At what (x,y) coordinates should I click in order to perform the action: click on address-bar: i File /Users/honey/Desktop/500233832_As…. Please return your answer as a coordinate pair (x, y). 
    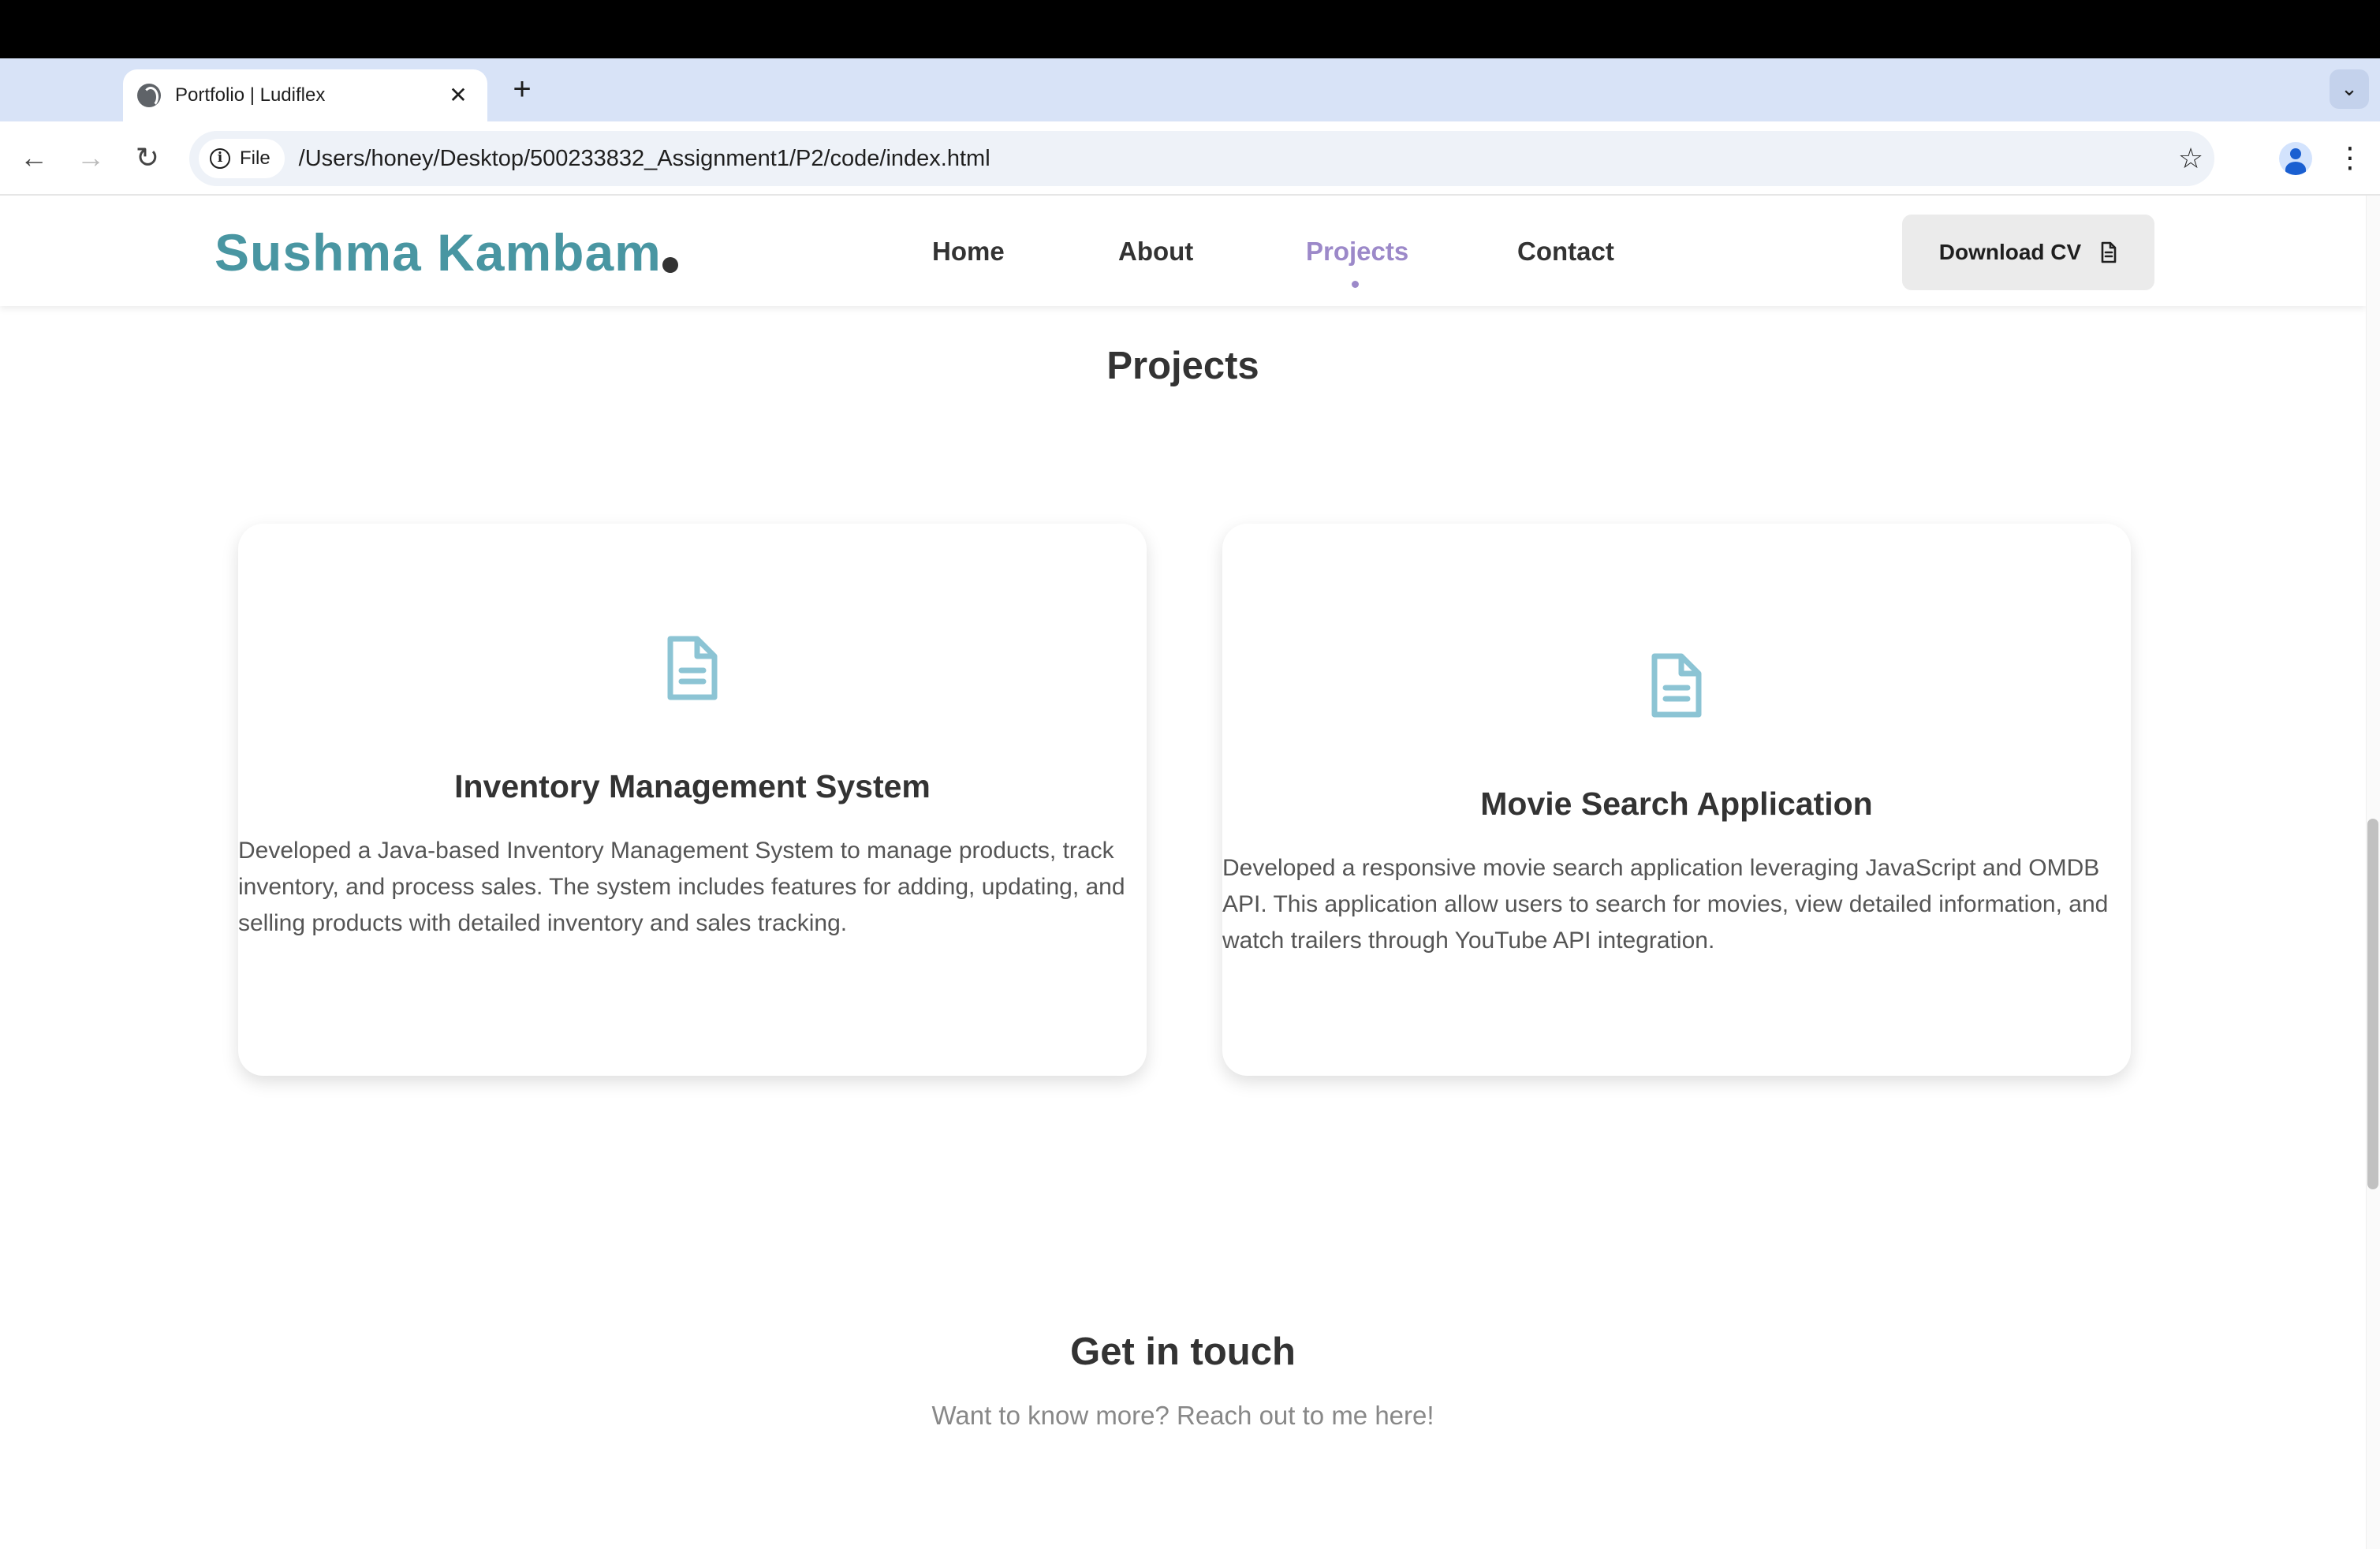
    Looking at the image, I should click on (1201, 158).